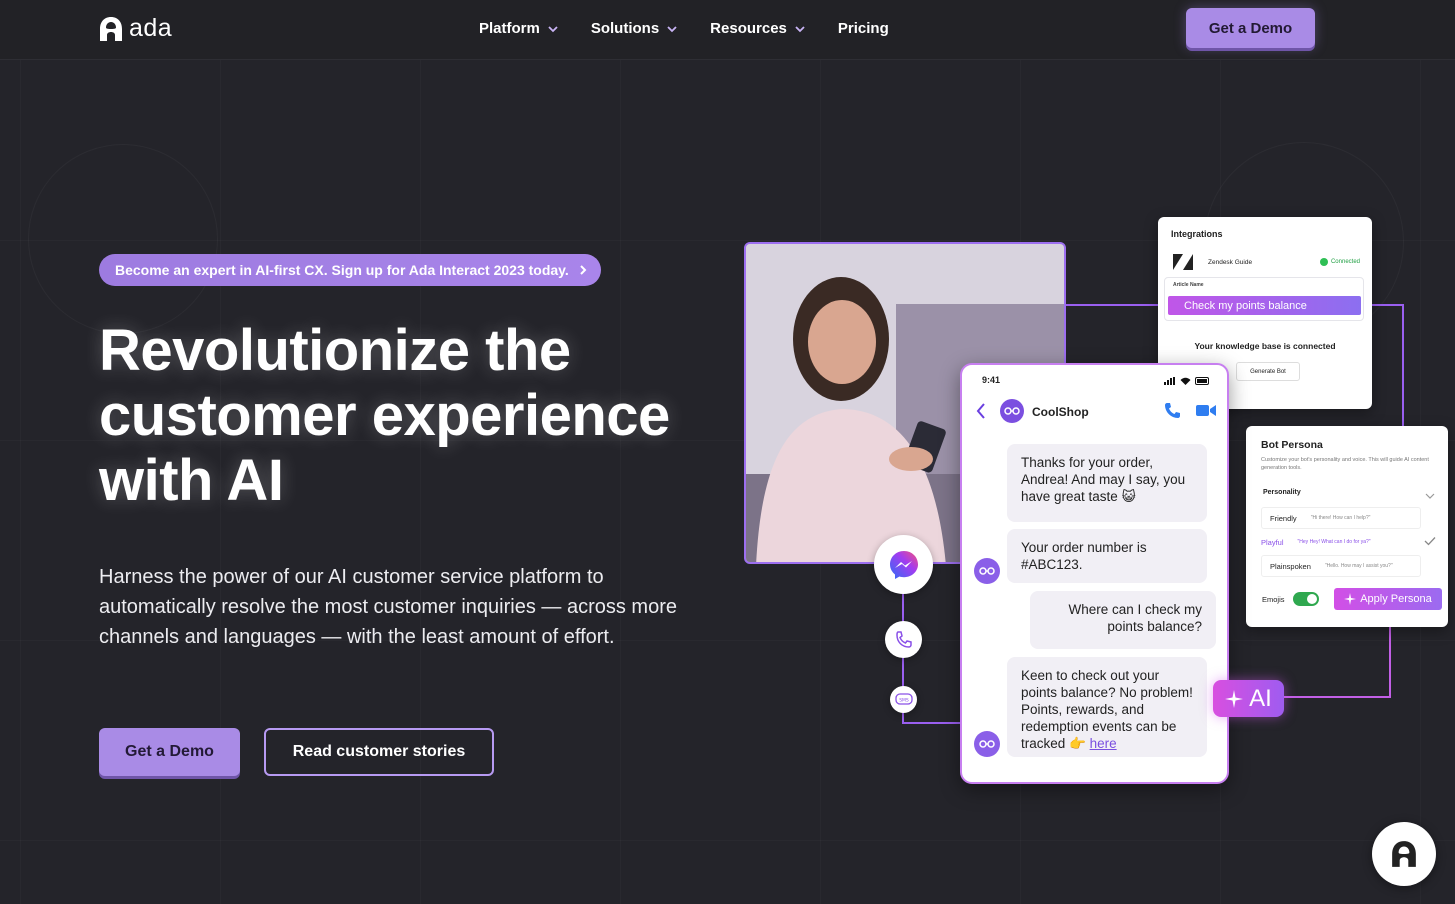 This screenshot has height=904, width=1455. I want to click on messenger-channel, so click(903, 564).